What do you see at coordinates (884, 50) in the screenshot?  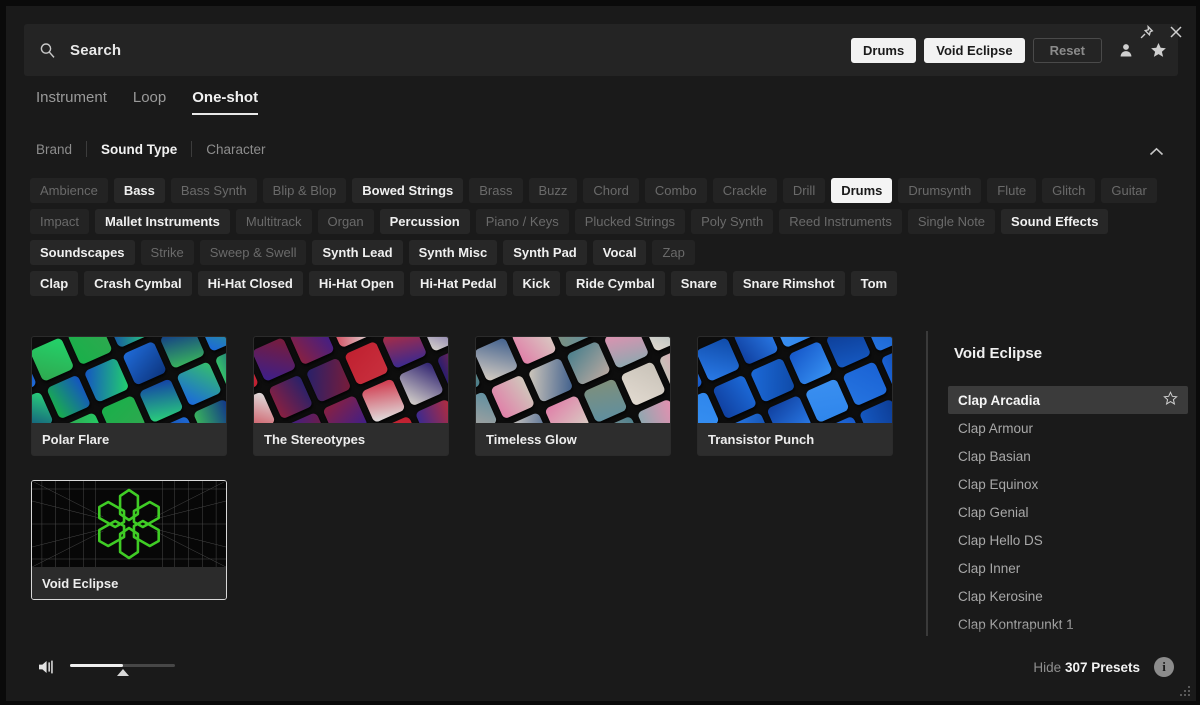 I see `active-filter-pill-sound-type: Drums` at bounding box center [884, 50].